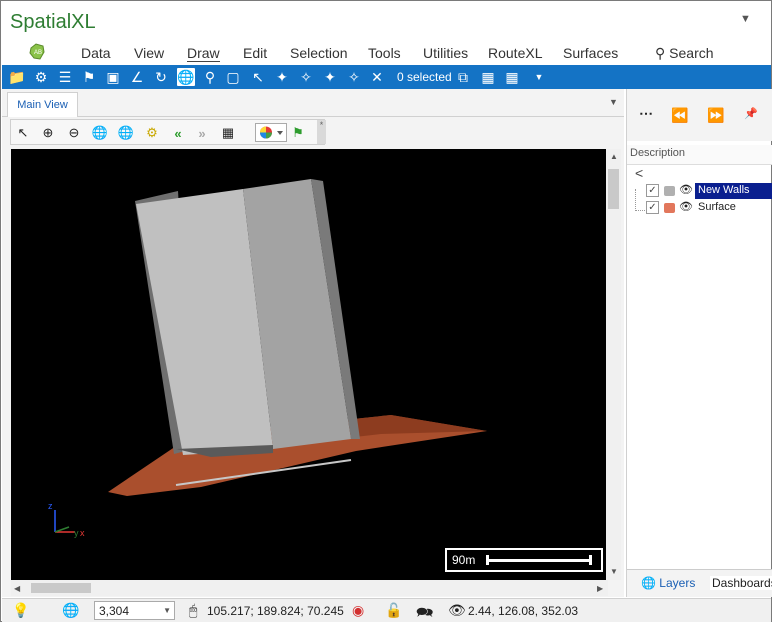 The height and width of the screenshot is (626, 772). I want to click on app-logo-icon: AB, so click(37, 52).